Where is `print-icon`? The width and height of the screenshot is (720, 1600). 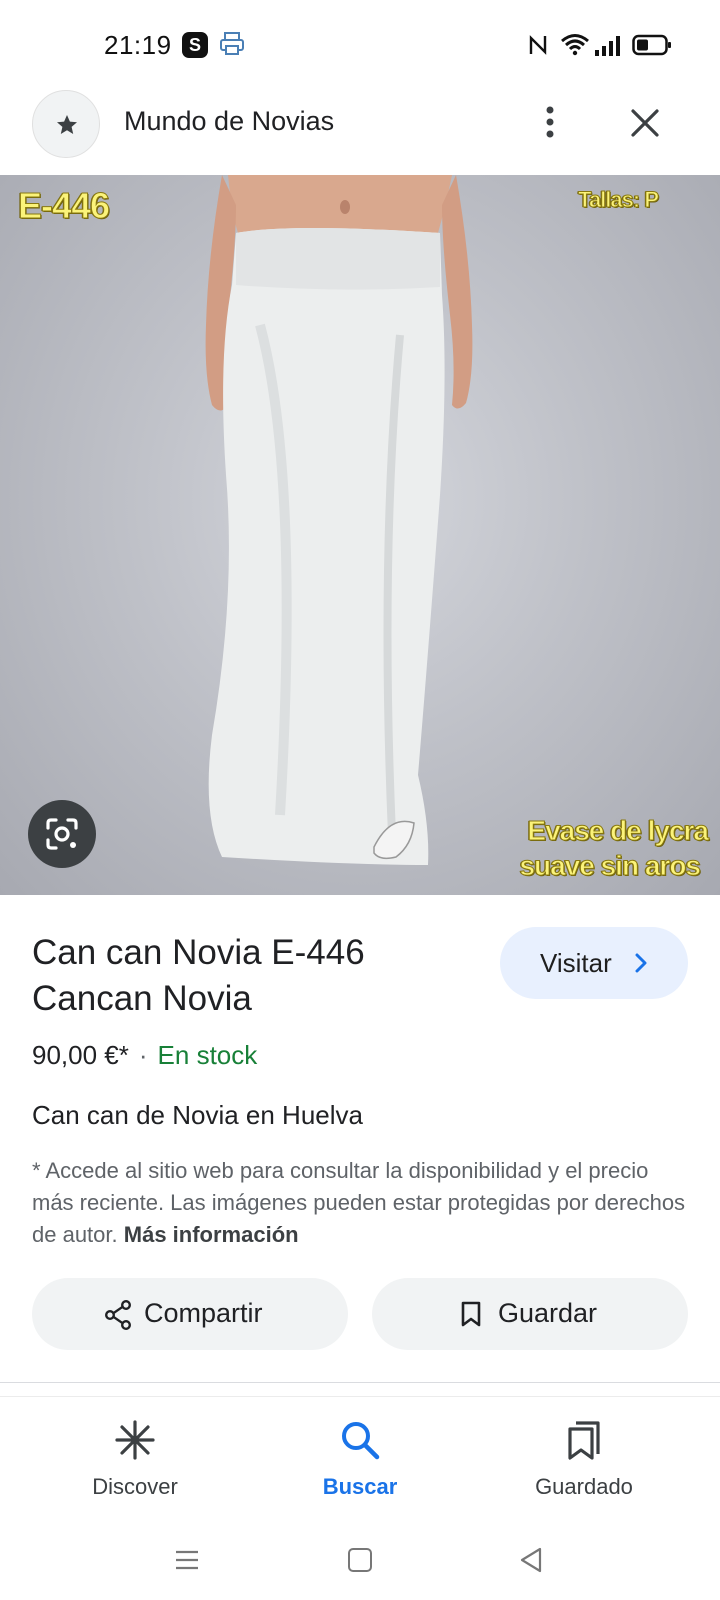
print-icon is located at coordinates (232, 43).